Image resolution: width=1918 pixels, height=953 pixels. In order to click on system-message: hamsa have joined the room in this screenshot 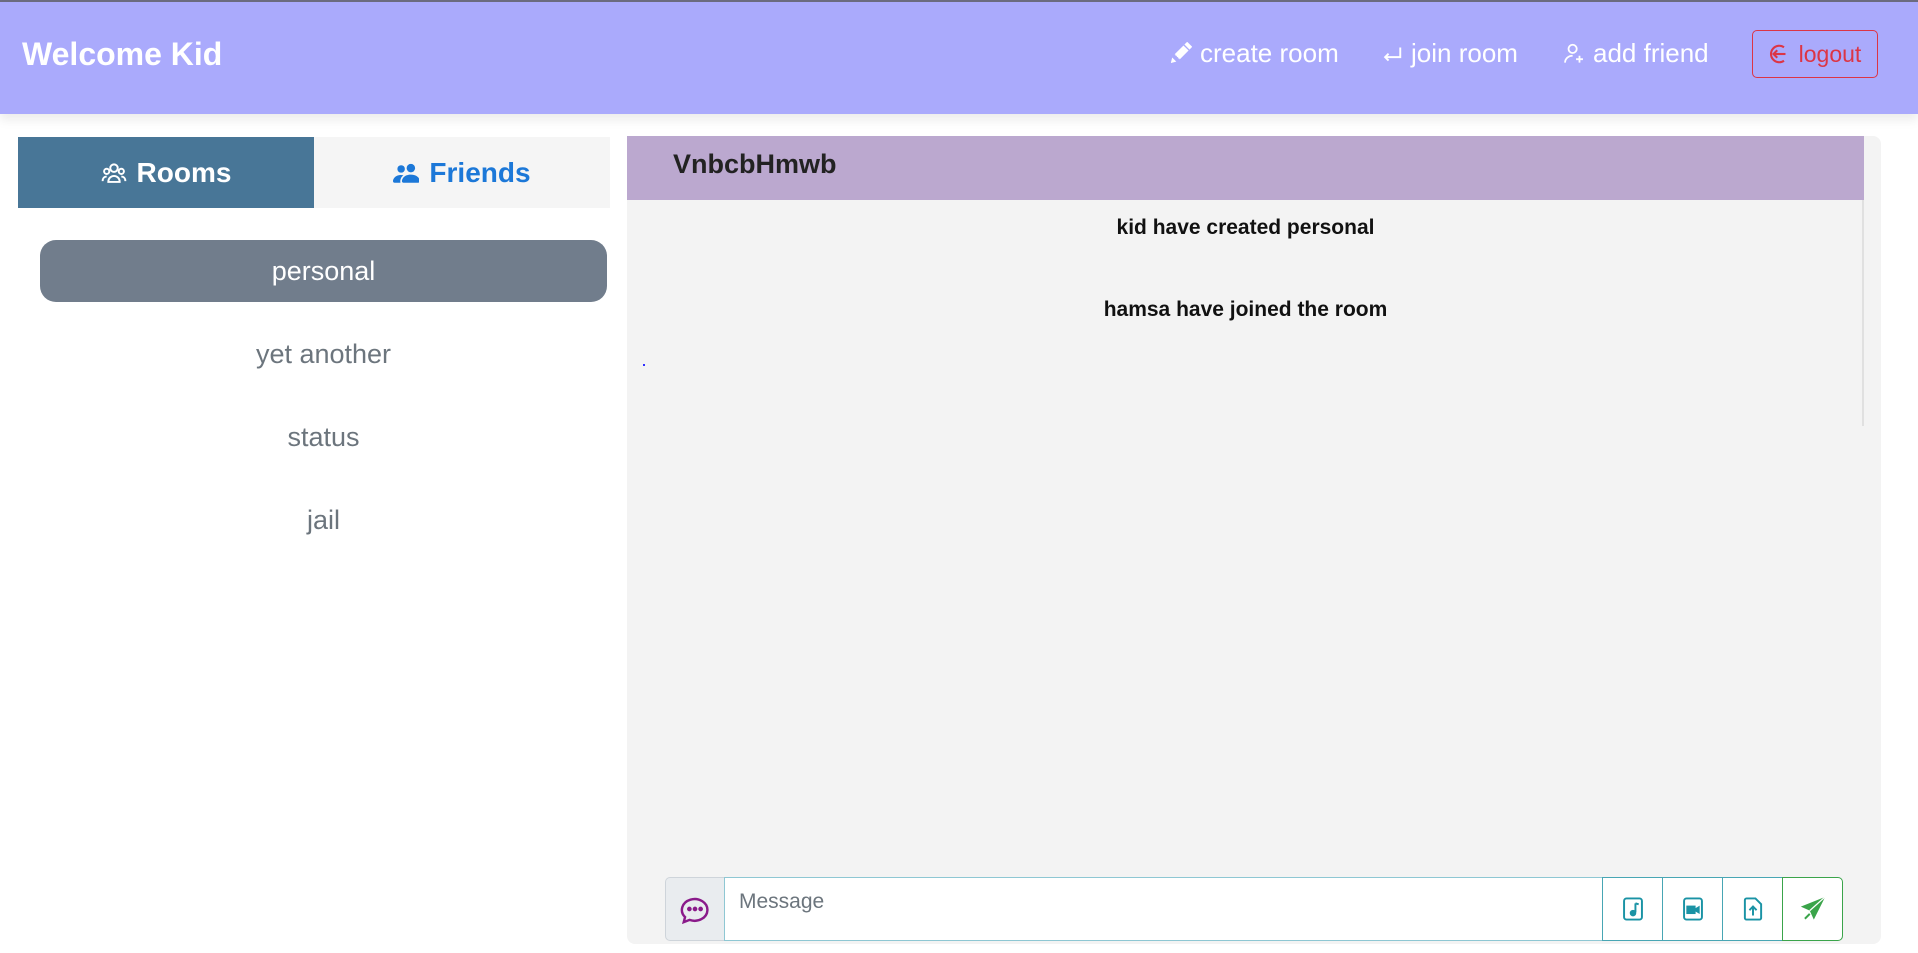, I will do `click(1245, 309)`.